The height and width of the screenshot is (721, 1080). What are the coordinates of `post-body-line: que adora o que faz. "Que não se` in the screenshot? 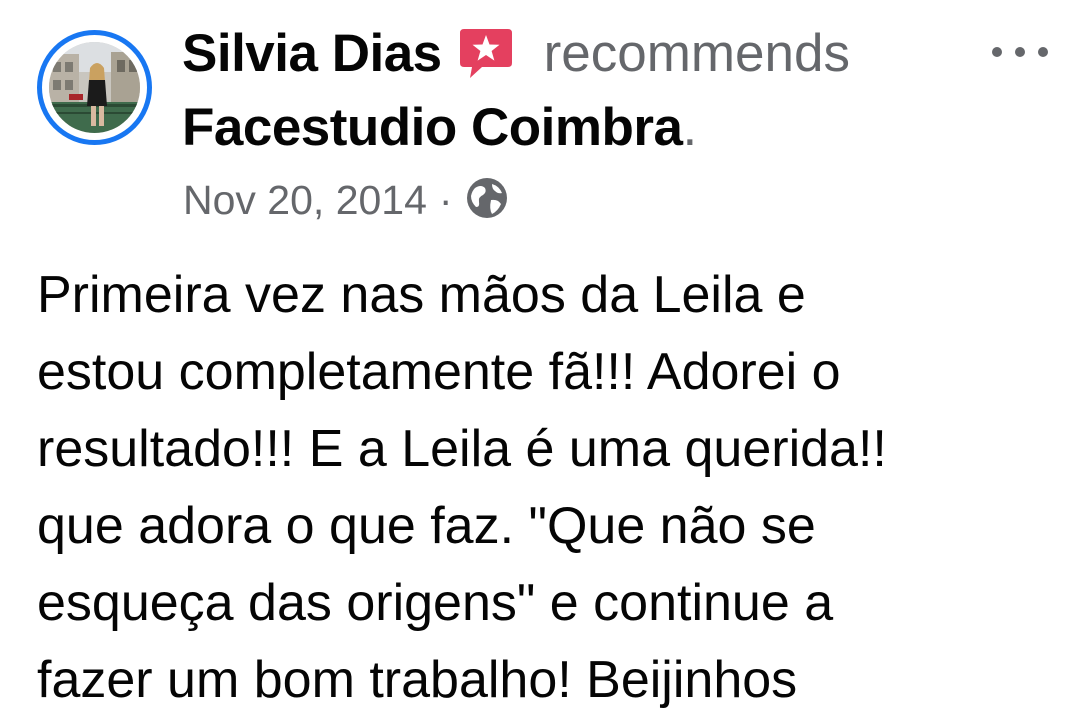 It's located at (426, 526).